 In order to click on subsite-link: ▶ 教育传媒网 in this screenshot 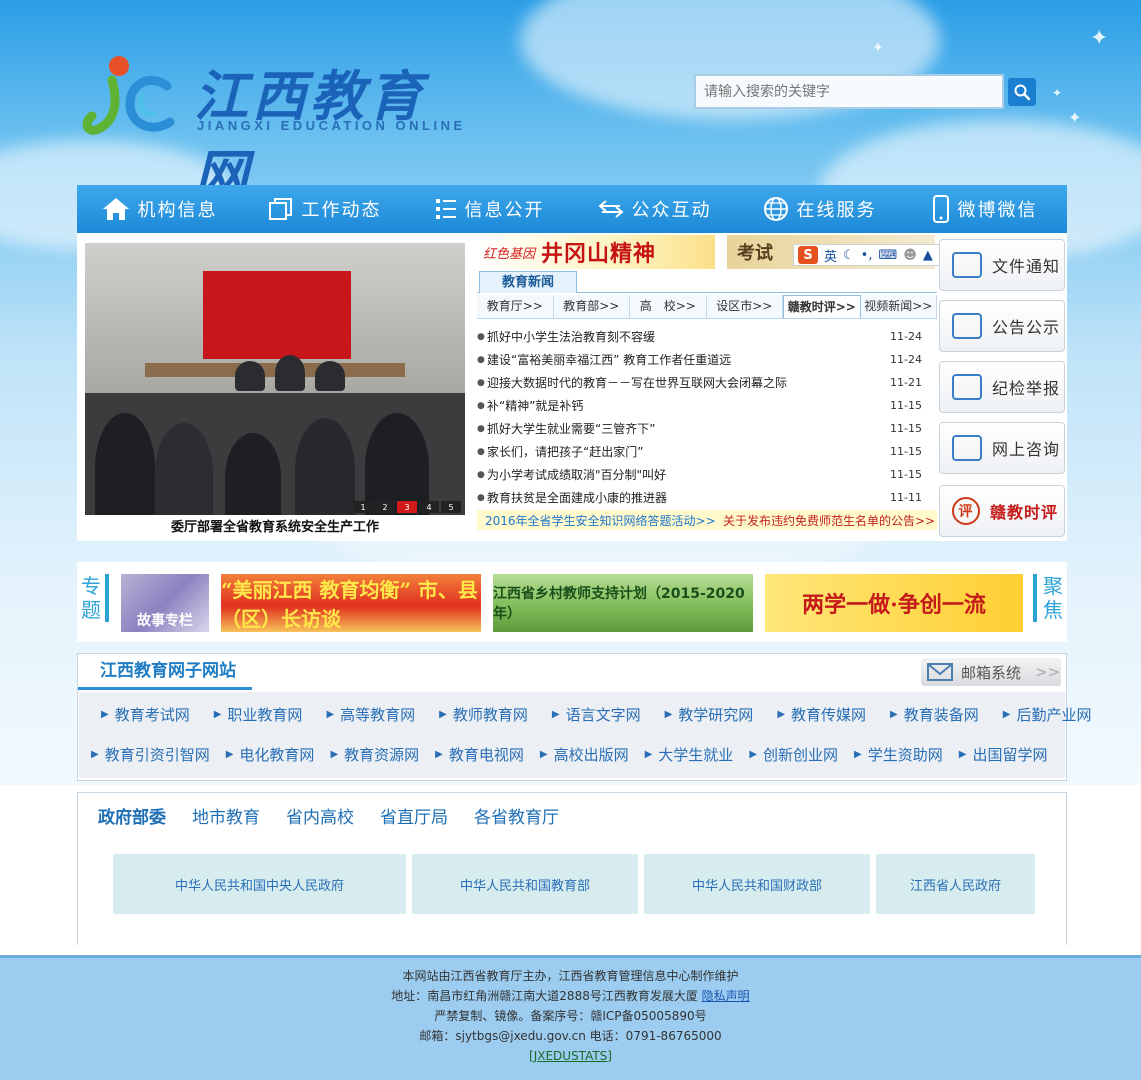, I will do `click(821, 714)`.